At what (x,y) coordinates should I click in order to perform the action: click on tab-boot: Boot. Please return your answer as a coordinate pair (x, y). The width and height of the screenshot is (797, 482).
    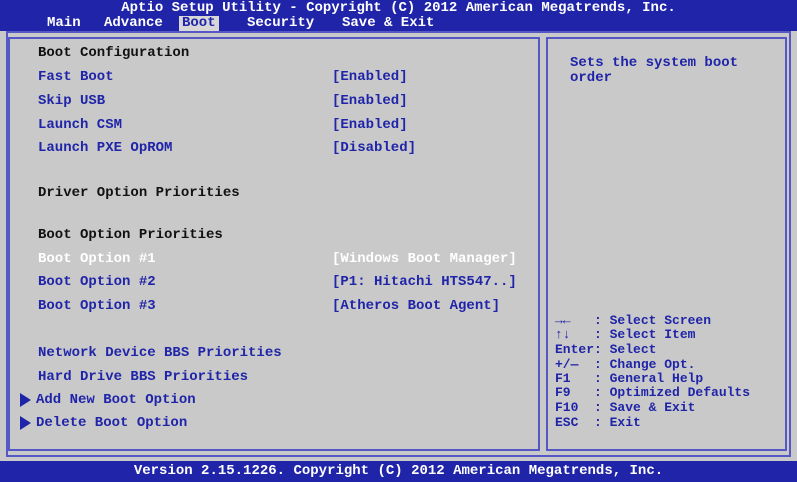
    Looking at the image, I should click on (199, 23).